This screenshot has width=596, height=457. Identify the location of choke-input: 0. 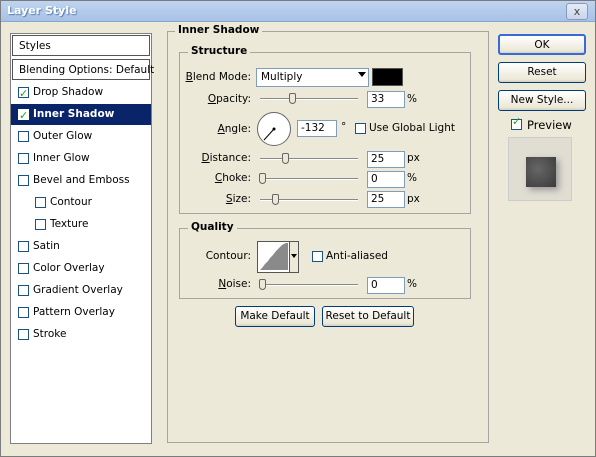
(386, 179).